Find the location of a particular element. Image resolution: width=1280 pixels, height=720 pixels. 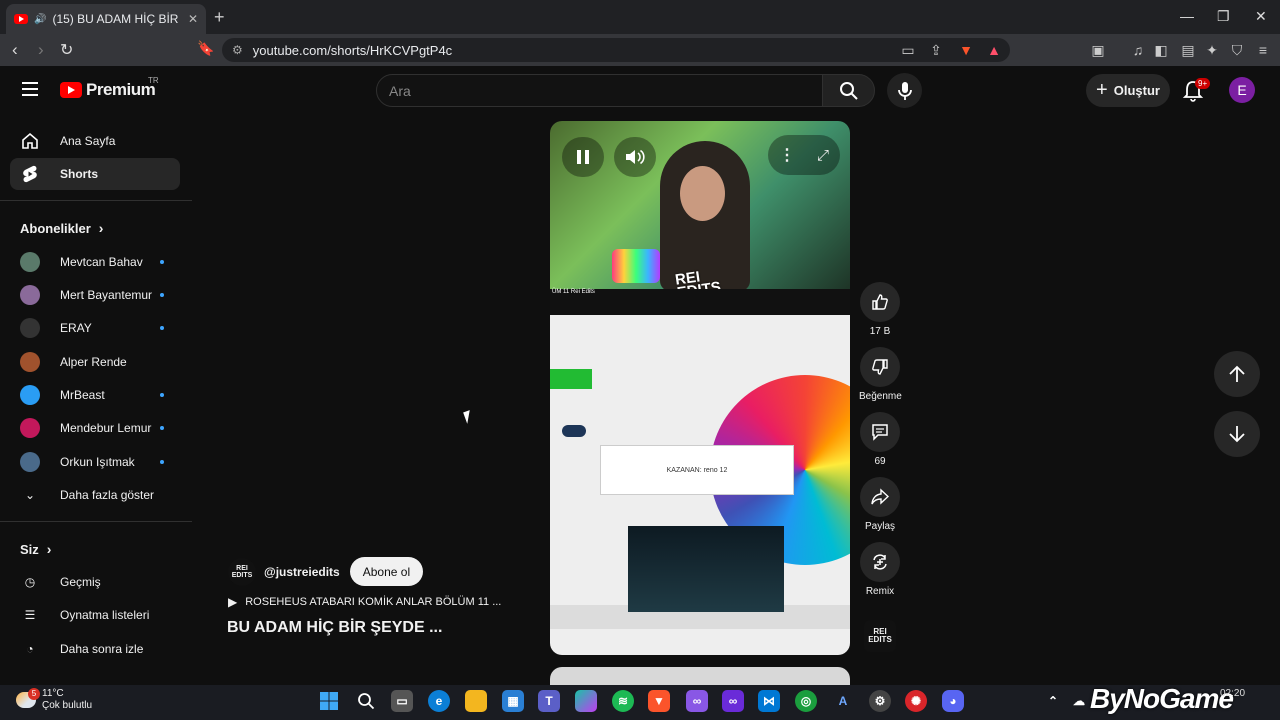

player-controls is located at coordinates (609, 157).